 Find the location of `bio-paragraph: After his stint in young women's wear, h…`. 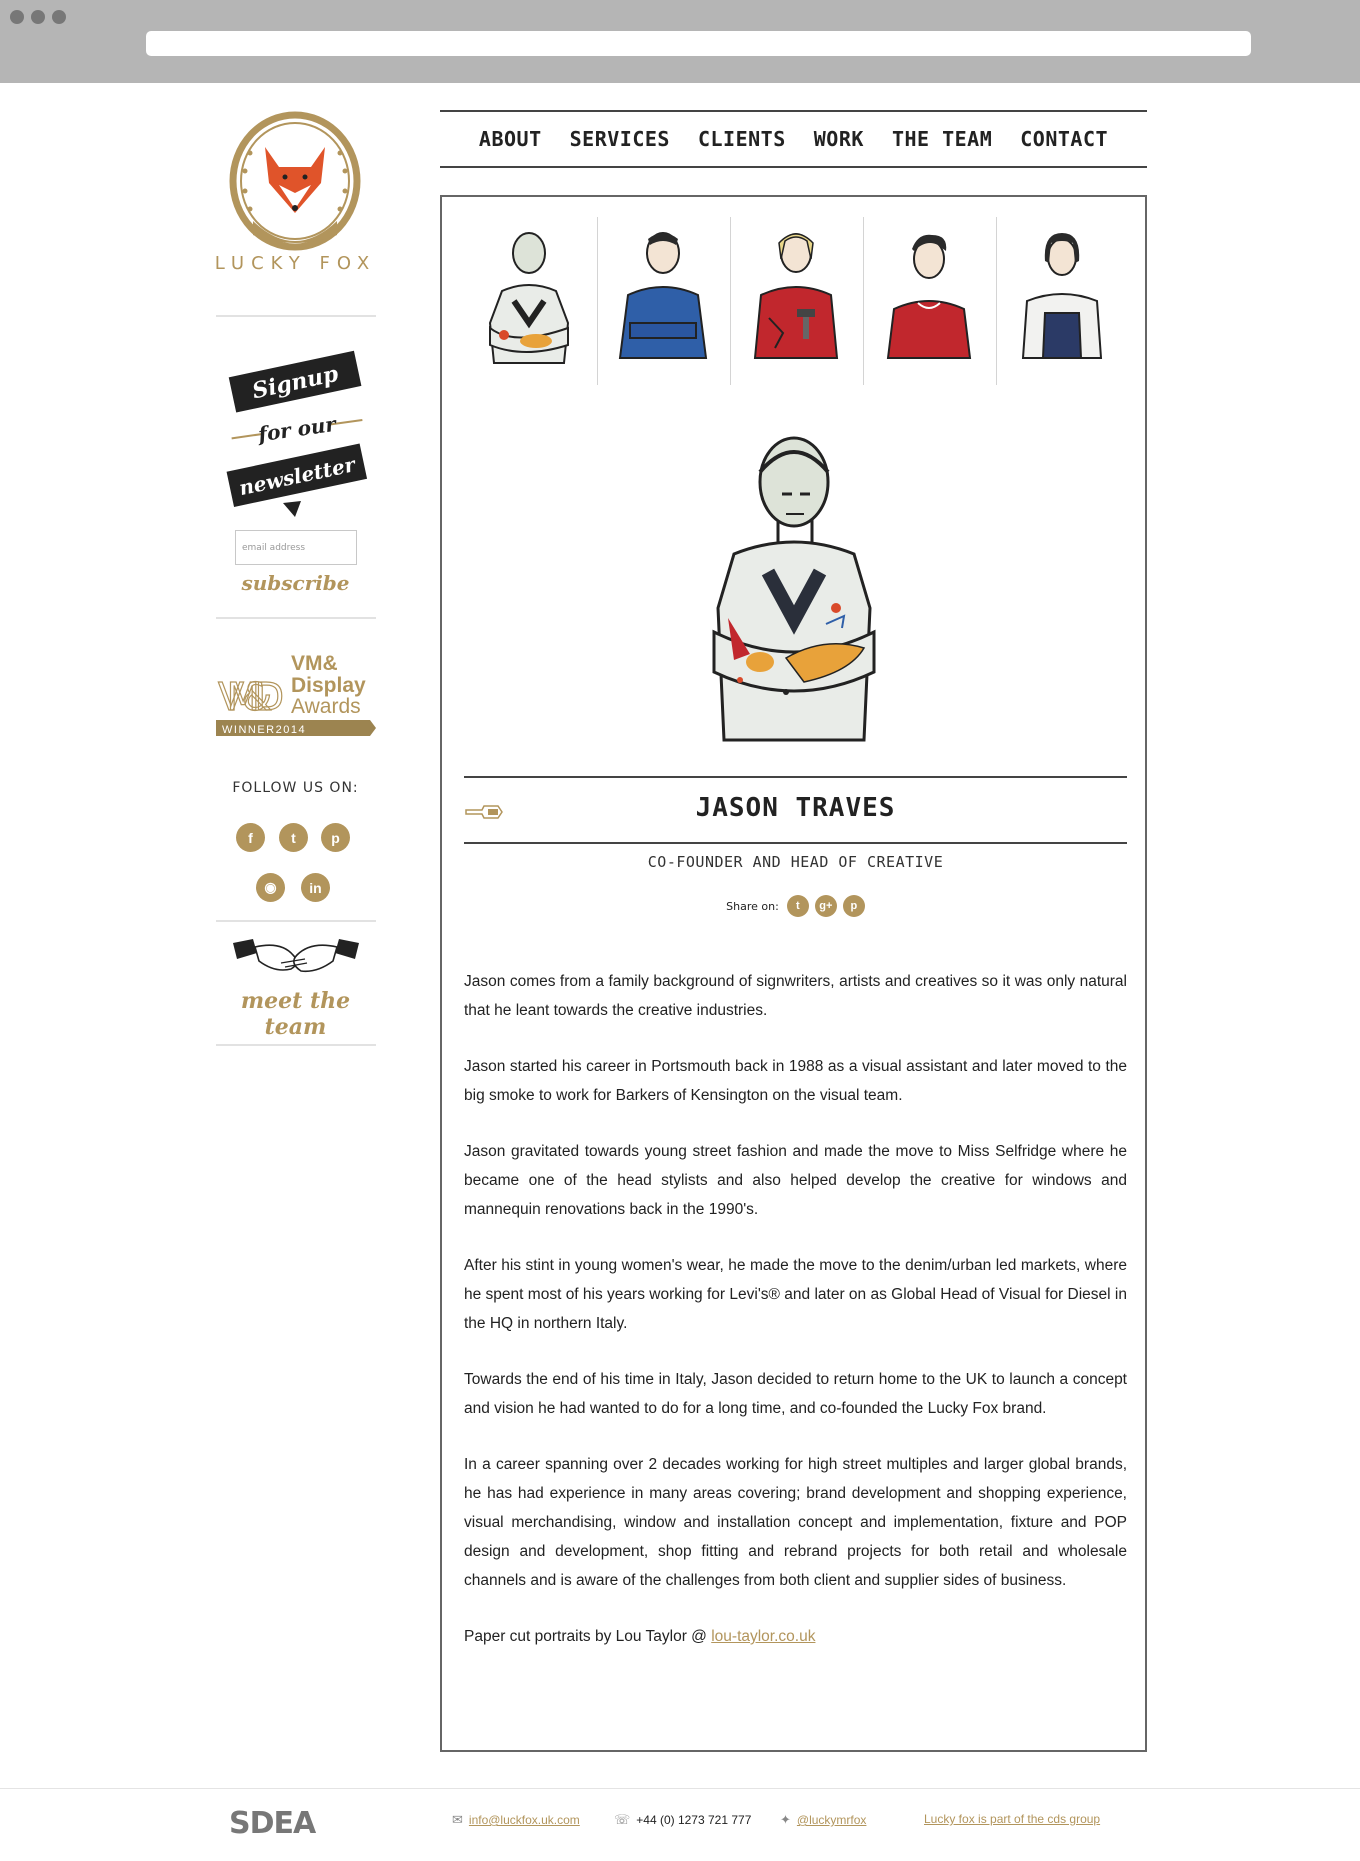

bio-paragraph: After his stint in young women's wear, h… is located at coordinates (795, 1294).